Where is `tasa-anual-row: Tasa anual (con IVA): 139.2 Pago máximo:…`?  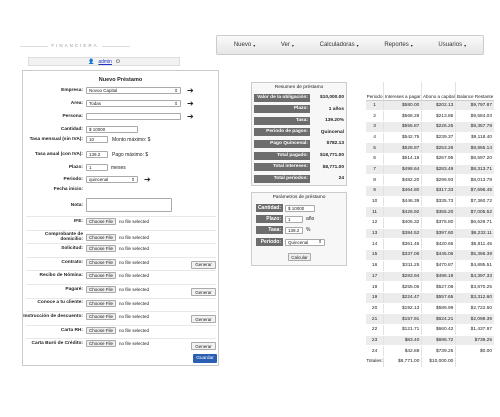
tasa-anual-row: Tasa anual (con IVA): 139.2 Pago máximo:… is located at coordinates (120, 154).